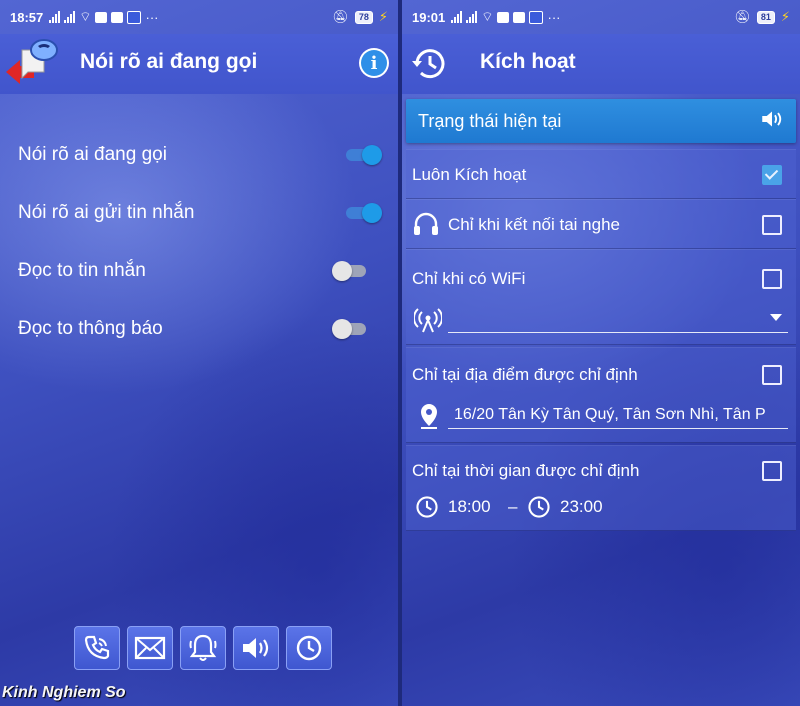 The width and height of the screenshot is (800, 706). I want to click on wifi-tower-icon, so click(428, 322).